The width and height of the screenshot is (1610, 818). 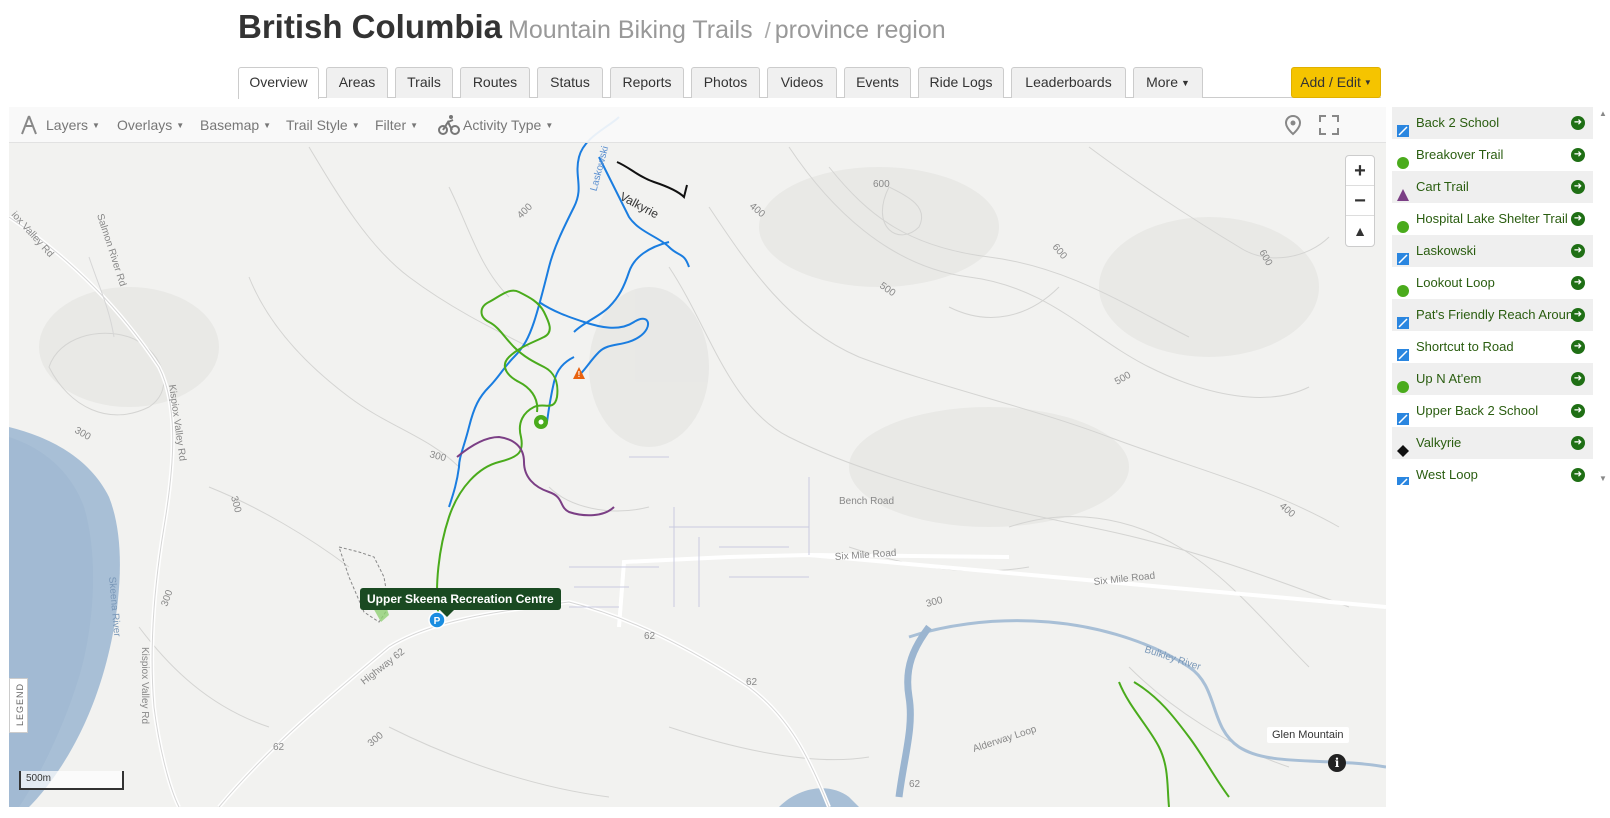 I want to click on kispiox-valley-rd-label-2: Kispiox Valley Rd, so click(x=144, y=685).